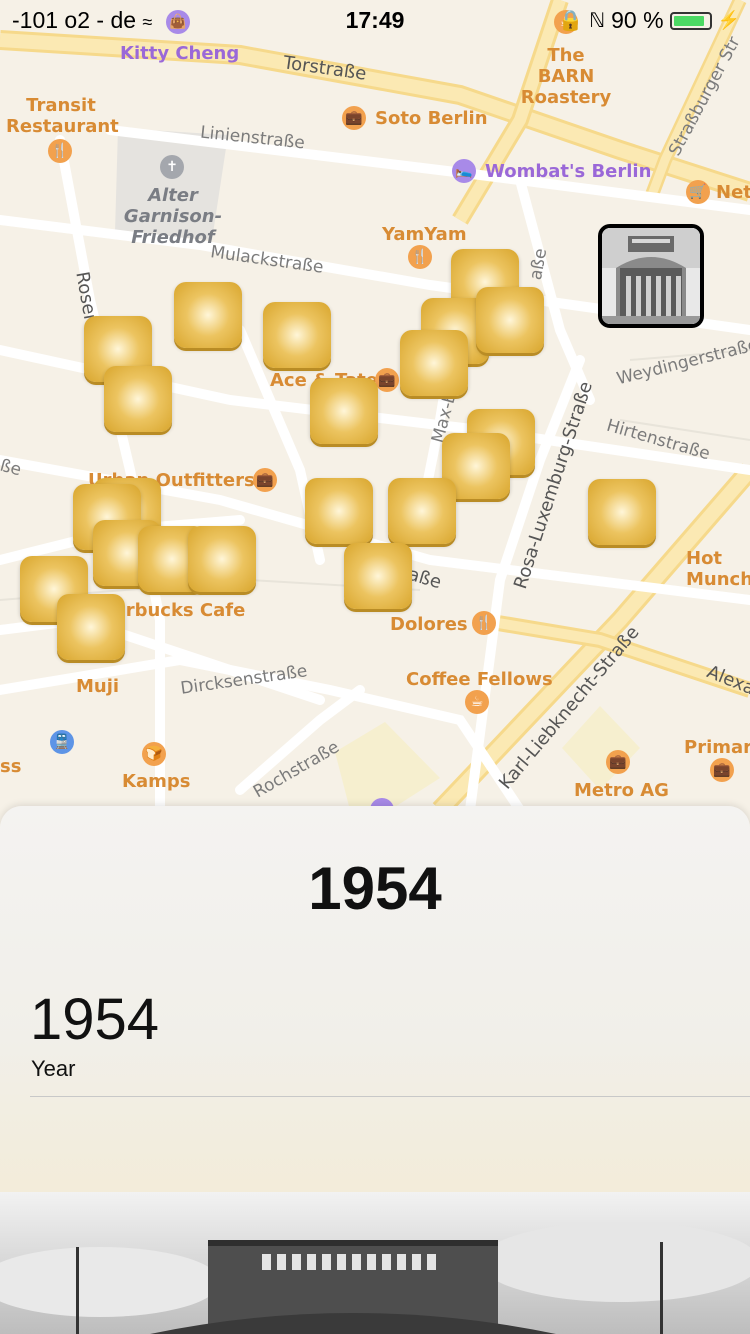 The image size is (750, 1334). Describe the element at coordinates (566, 76) in the screenshot. I see `poi-label: The BARN Roastery` at that location.